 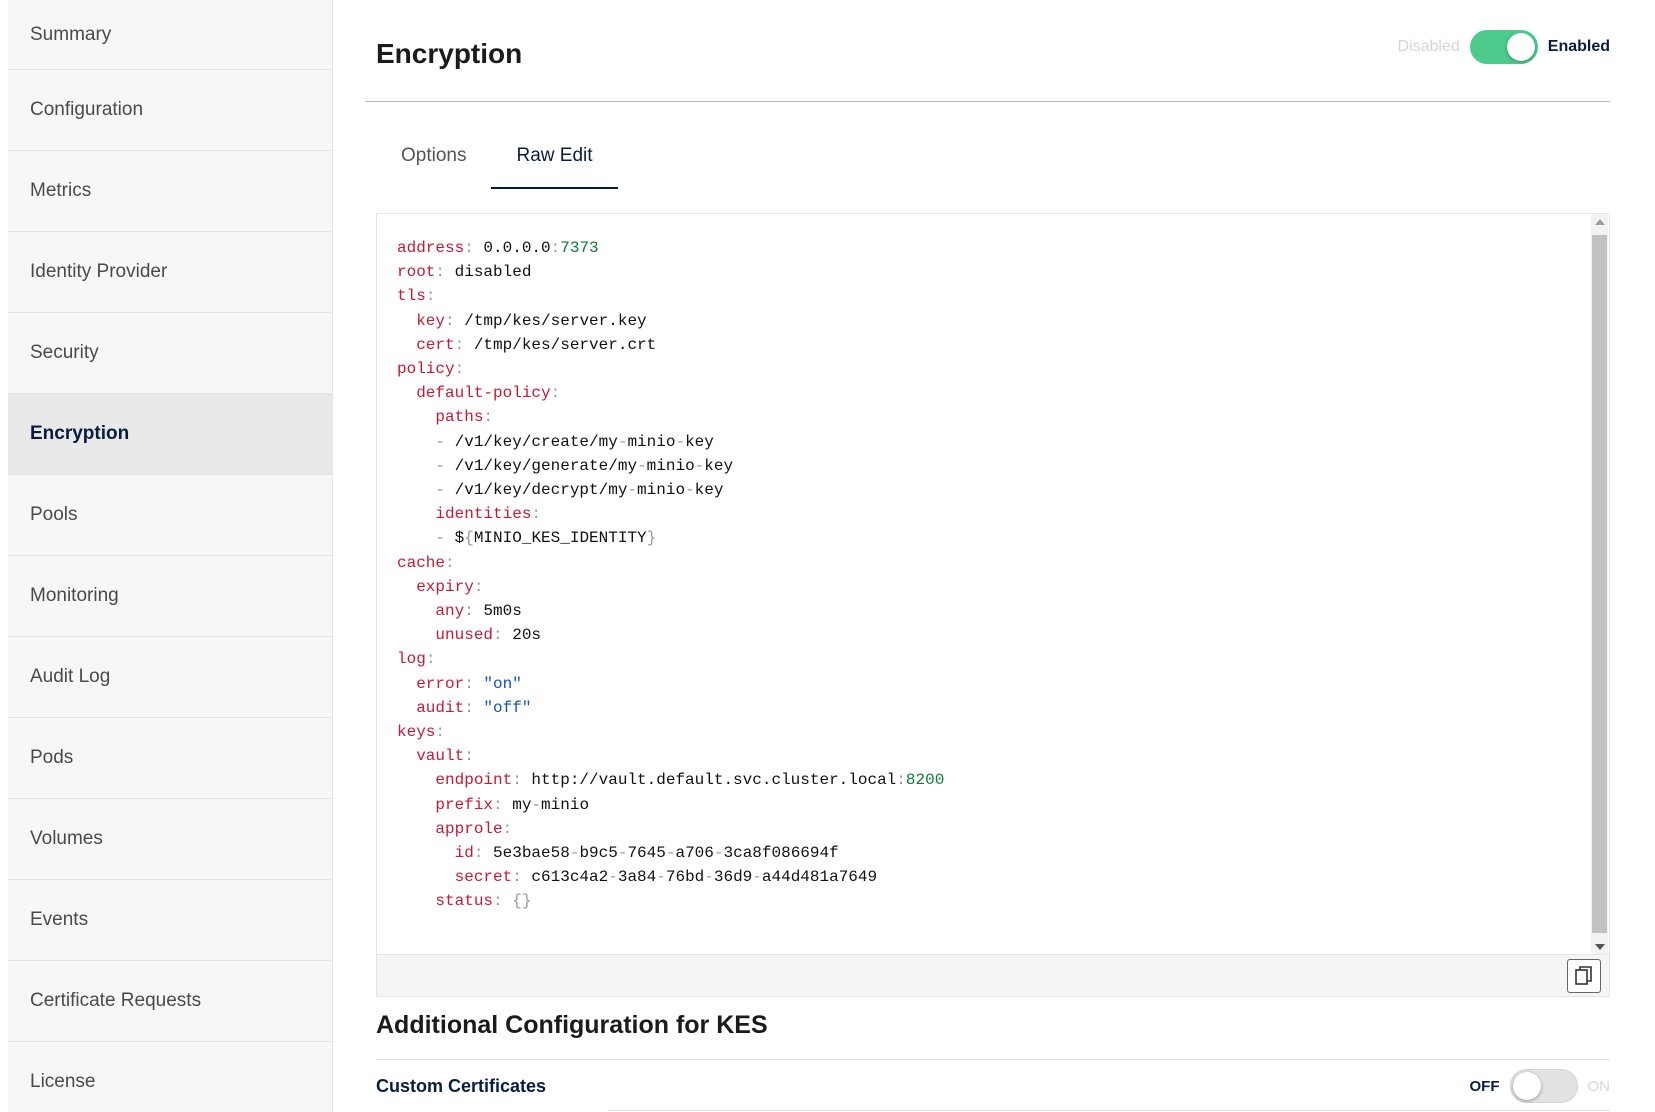 What do you see at coordinates (170, 677) in the screenshot?
I see `sidebar-item-audit-log: Audit Log` at bounding box center [170, 677].